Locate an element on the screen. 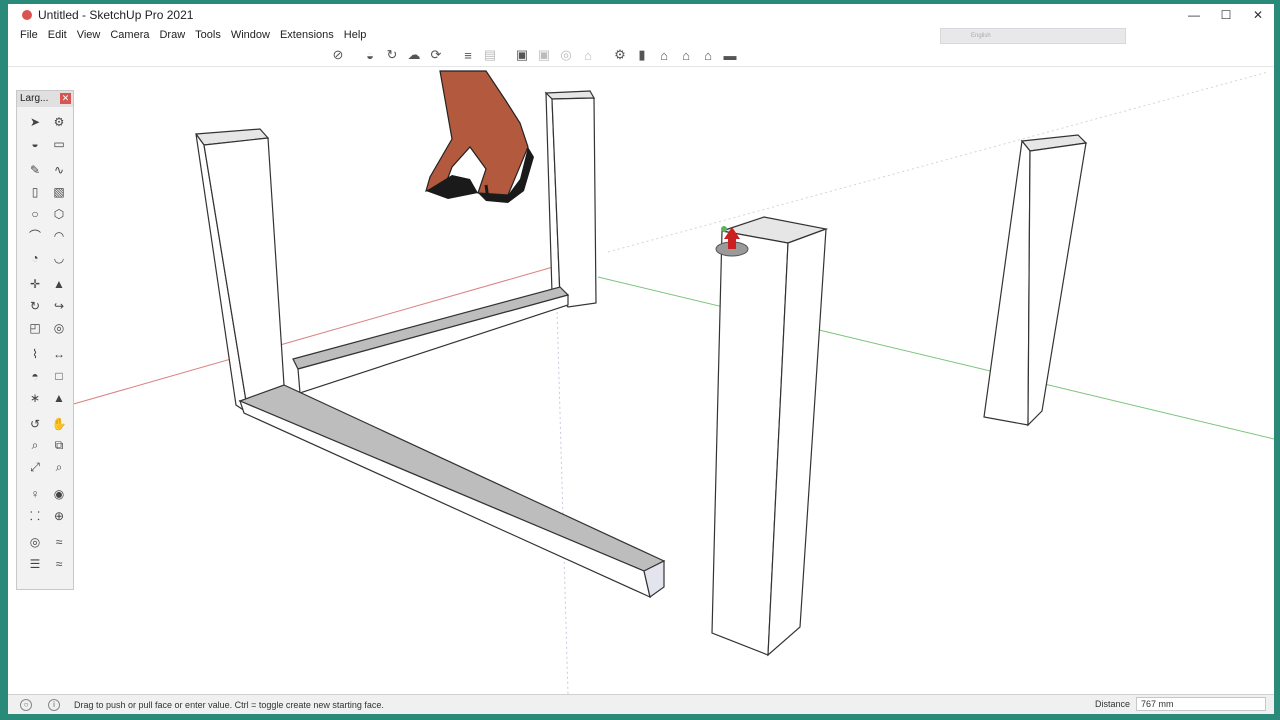 This screenshot has height=720, width=1280. title-bar: Untitled - SketchUp Pro 2021 — ☐ ✕ is located at coordinates (641, 15).